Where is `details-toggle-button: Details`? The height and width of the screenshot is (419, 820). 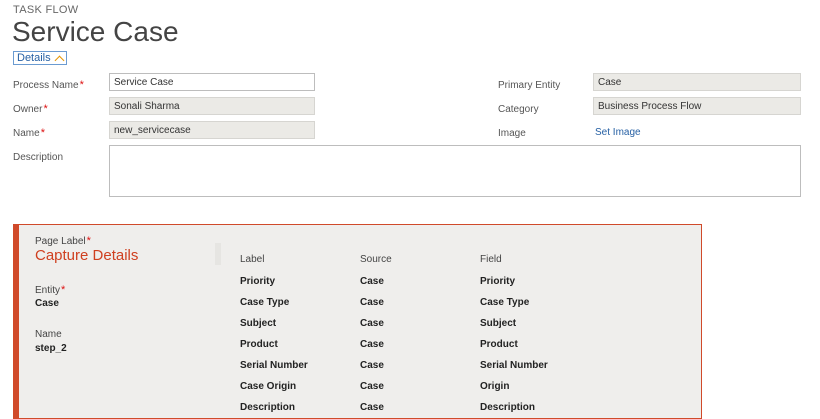 details-toggle-button: Details is located at coordinates (40, 58).